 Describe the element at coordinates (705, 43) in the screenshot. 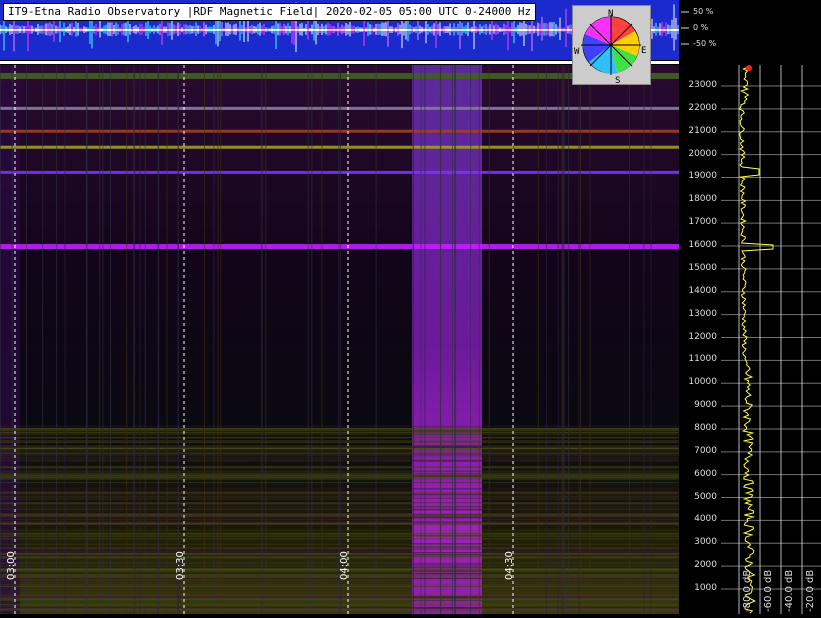

I see `amplitude-label-neg50: -50 %` at that location.